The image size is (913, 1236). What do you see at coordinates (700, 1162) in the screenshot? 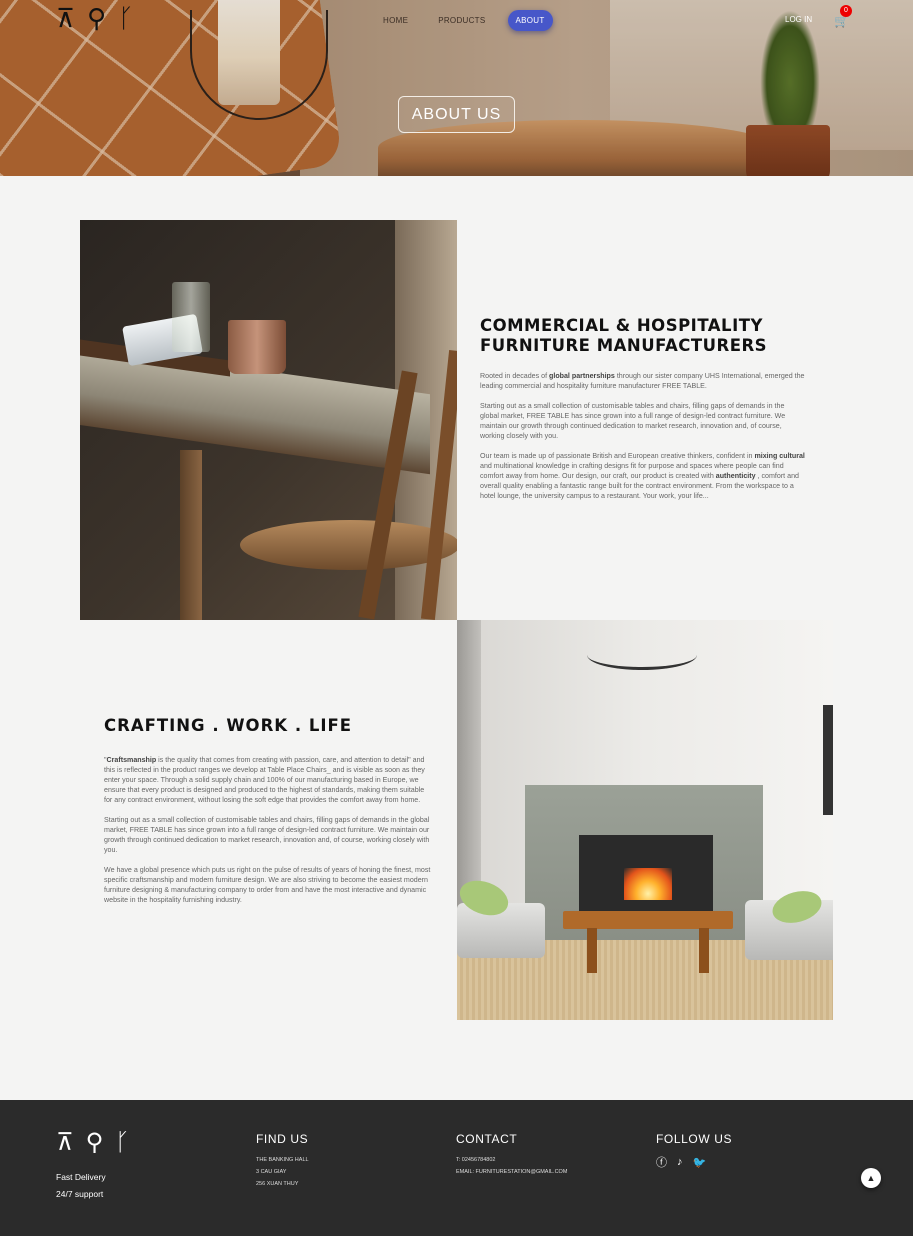
I see `twitter-icon: 🐦` at bounding box center [700, 1162].